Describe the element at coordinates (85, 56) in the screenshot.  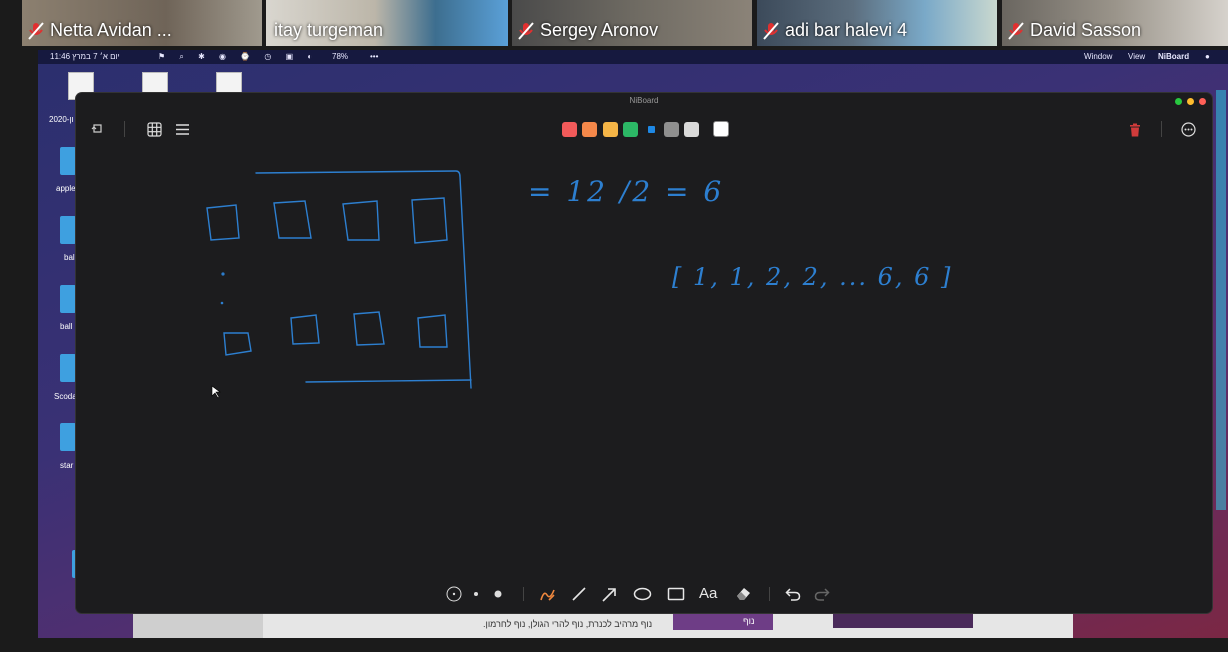
I see `menubar-clock: 11:46 יום א׳ 7 במרץ` at that location.